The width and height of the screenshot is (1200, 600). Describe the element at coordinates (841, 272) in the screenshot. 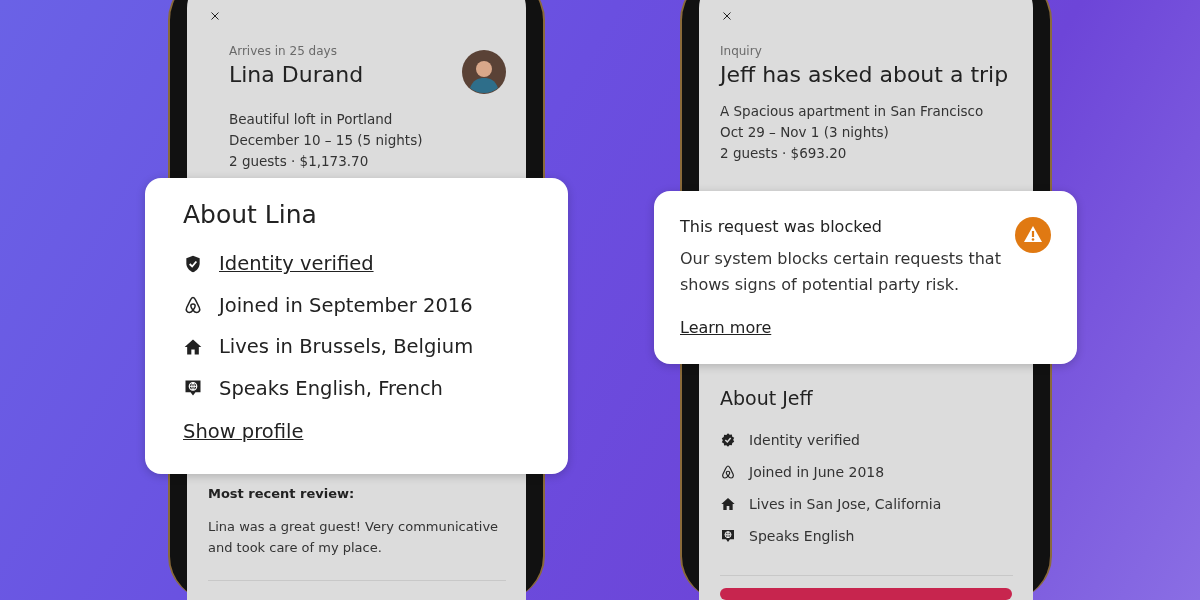

I see `alert-message: Our system blocks certain requests that shows signs of potential party risk.` at that location.